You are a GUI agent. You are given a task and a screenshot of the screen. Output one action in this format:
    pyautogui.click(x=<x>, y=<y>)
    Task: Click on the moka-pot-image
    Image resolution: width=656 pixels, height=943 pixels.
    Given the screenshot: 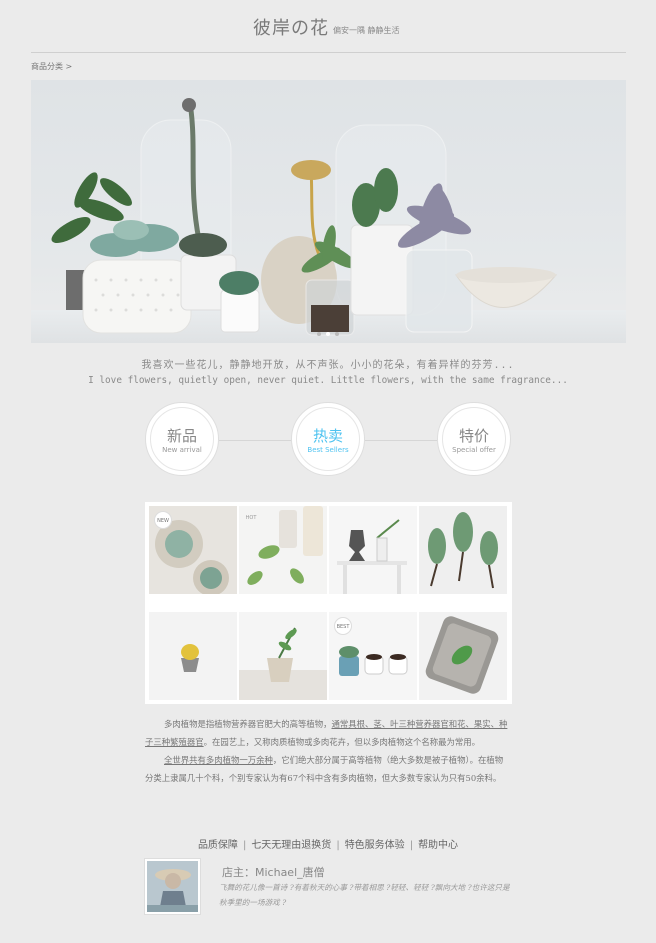 What is the action you would take?
    pyautogui.click(x=373, y=550)
    